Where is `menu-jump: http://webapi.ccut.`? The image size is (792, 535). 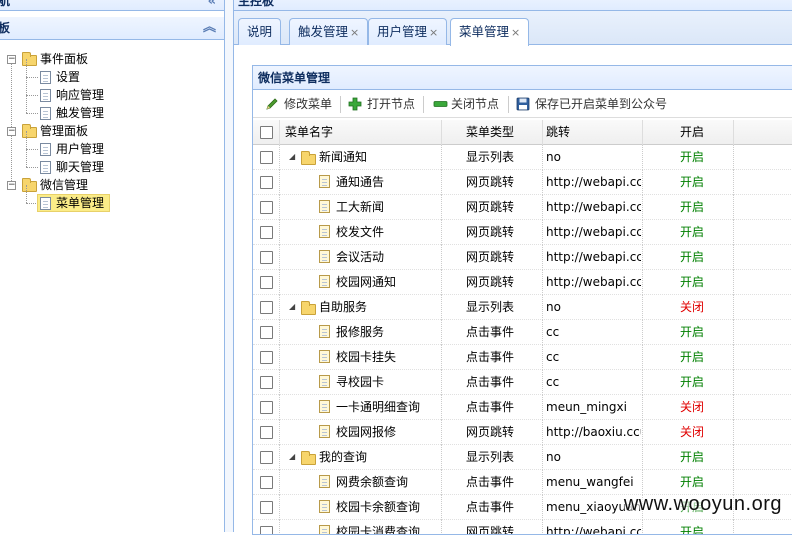
menu-jump: http://webapi.ccut. is located at coordinates (593, 182).